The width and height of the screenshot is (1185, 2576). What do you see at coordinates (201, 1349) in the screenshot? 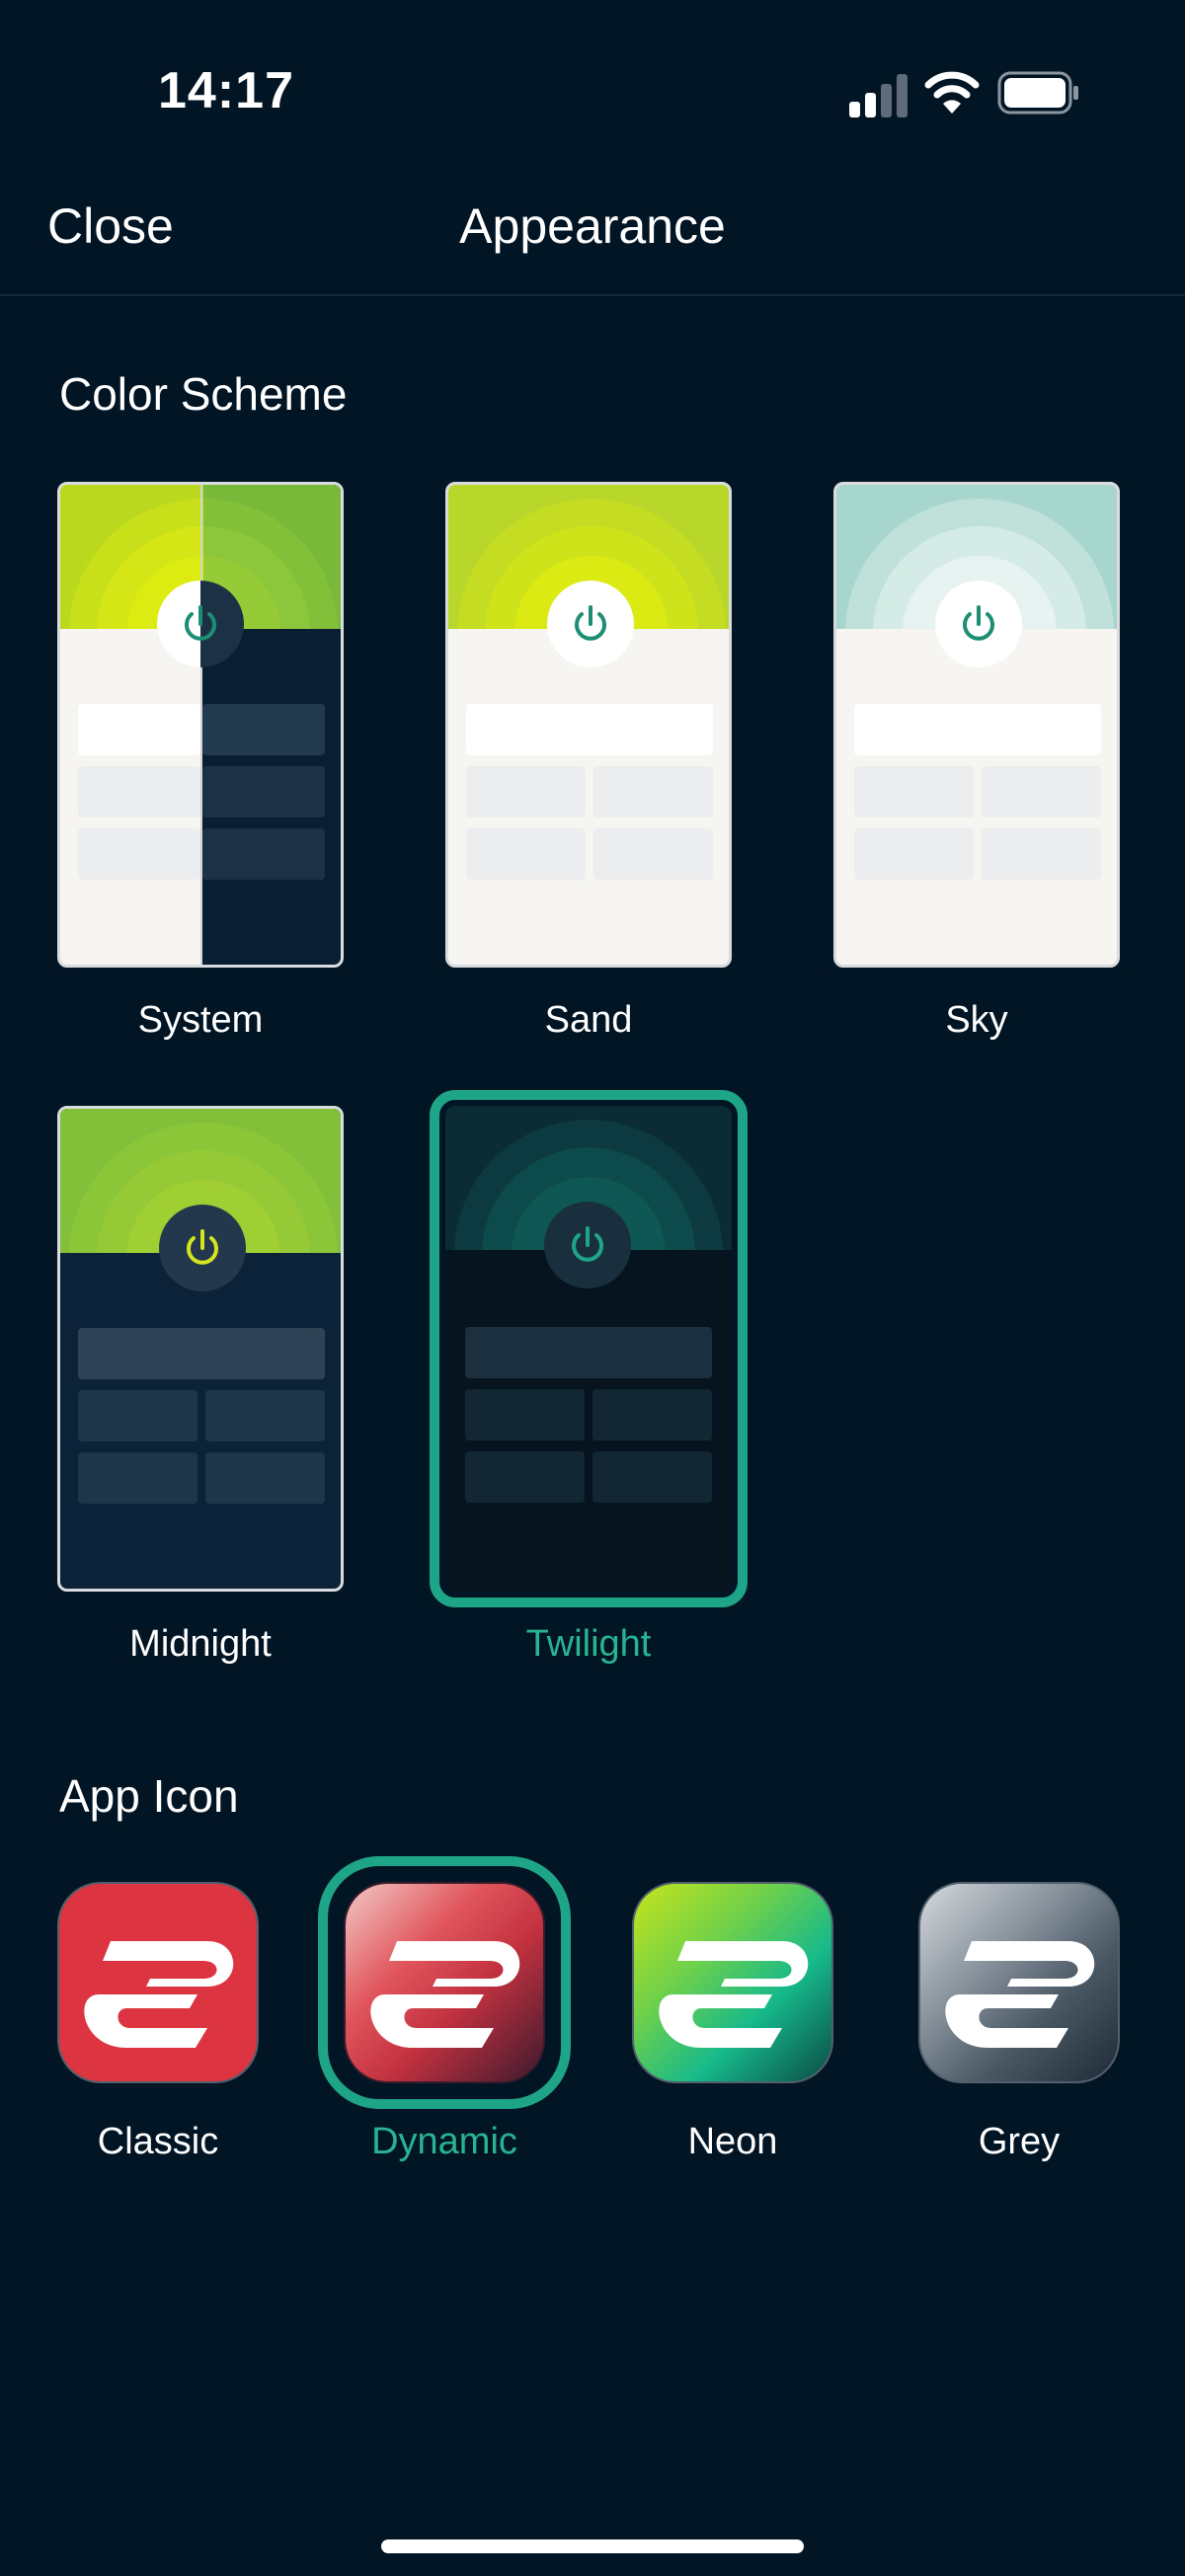
I see `theme-preview-midnight` at bounding box center [201, 1349].